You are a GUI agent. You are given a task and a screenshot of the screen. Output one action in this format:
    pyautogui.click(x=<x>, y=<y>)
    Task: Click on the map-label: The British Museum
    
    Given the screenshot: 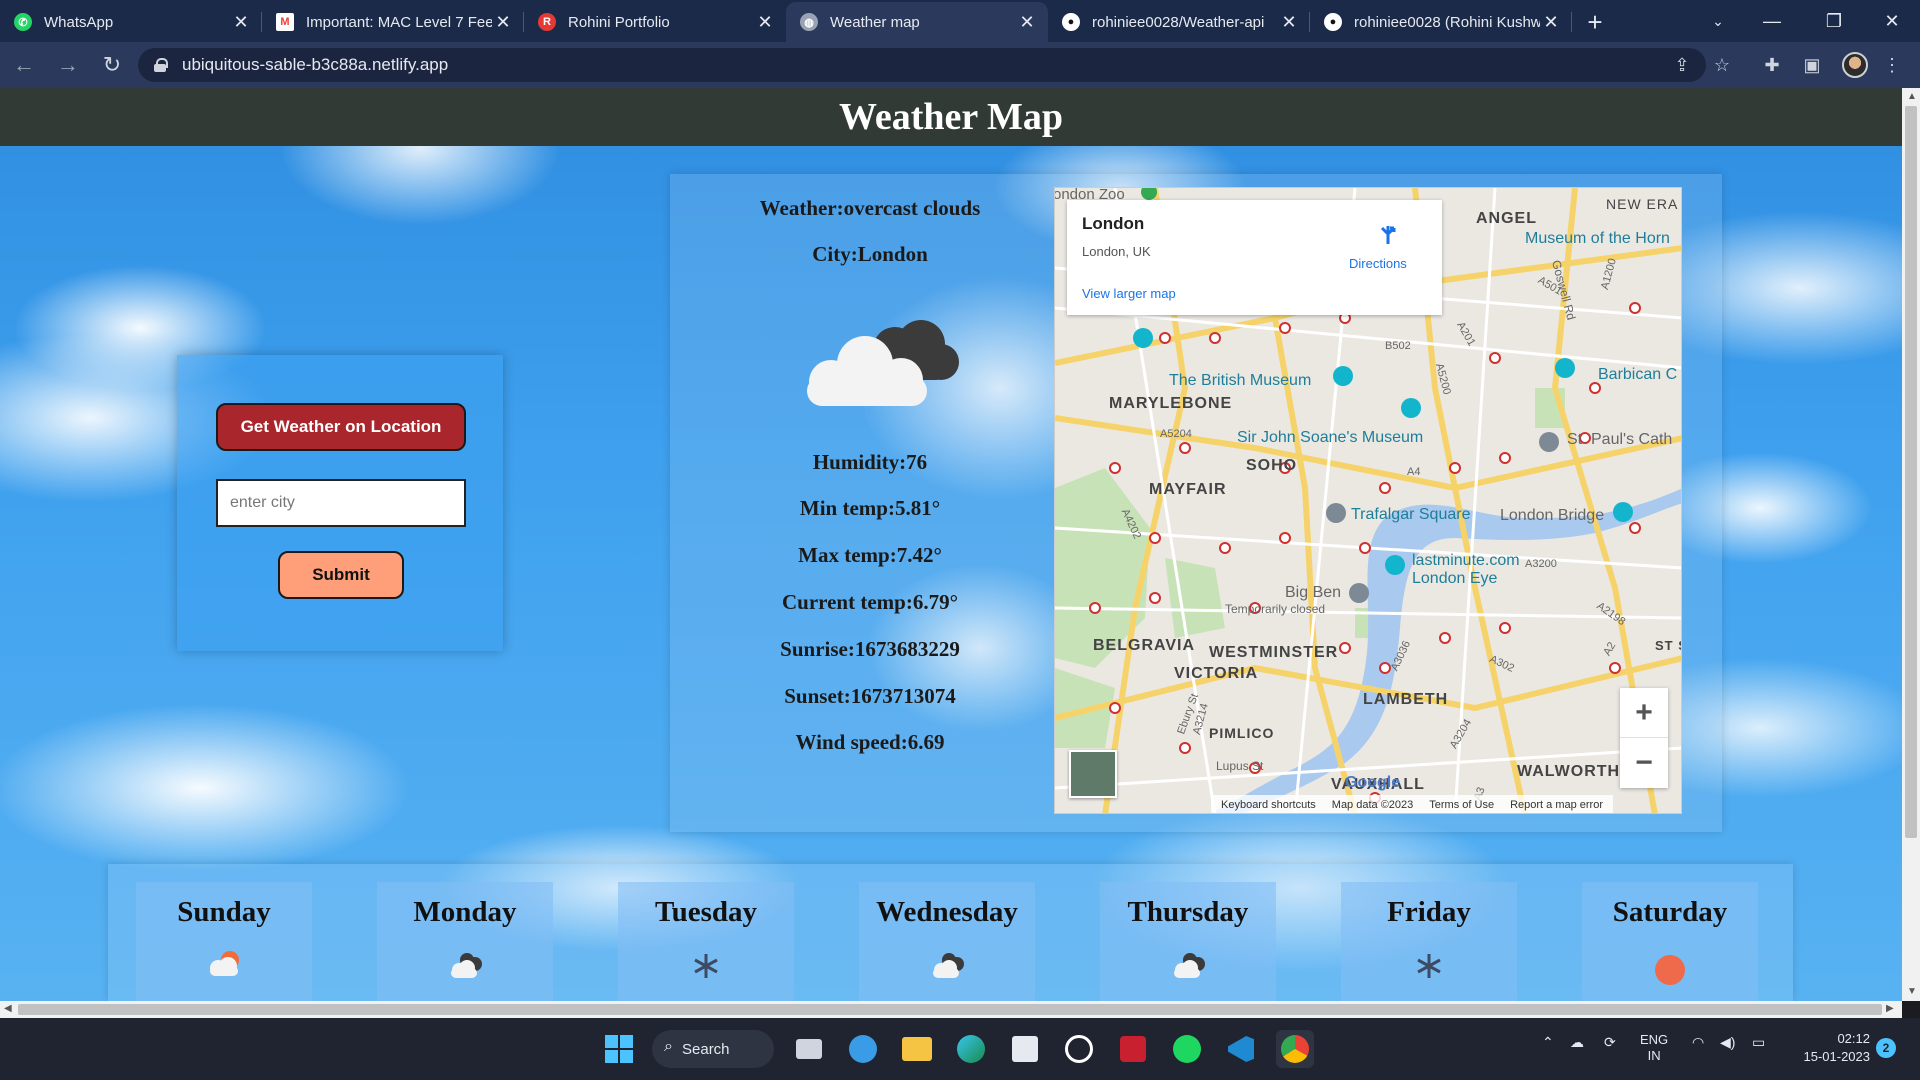 What is the action you would take?
    pyautogui.click(x=1240, y=380)
    